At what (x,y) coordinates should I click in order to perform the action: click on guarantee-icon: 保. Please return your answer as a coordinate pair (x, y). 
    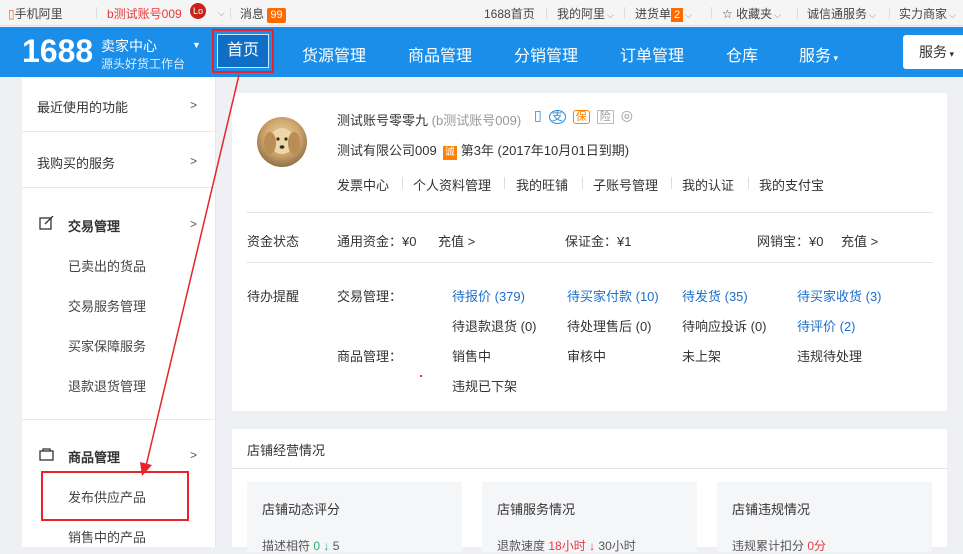
    Looking at the image, I should click on (581, 117).